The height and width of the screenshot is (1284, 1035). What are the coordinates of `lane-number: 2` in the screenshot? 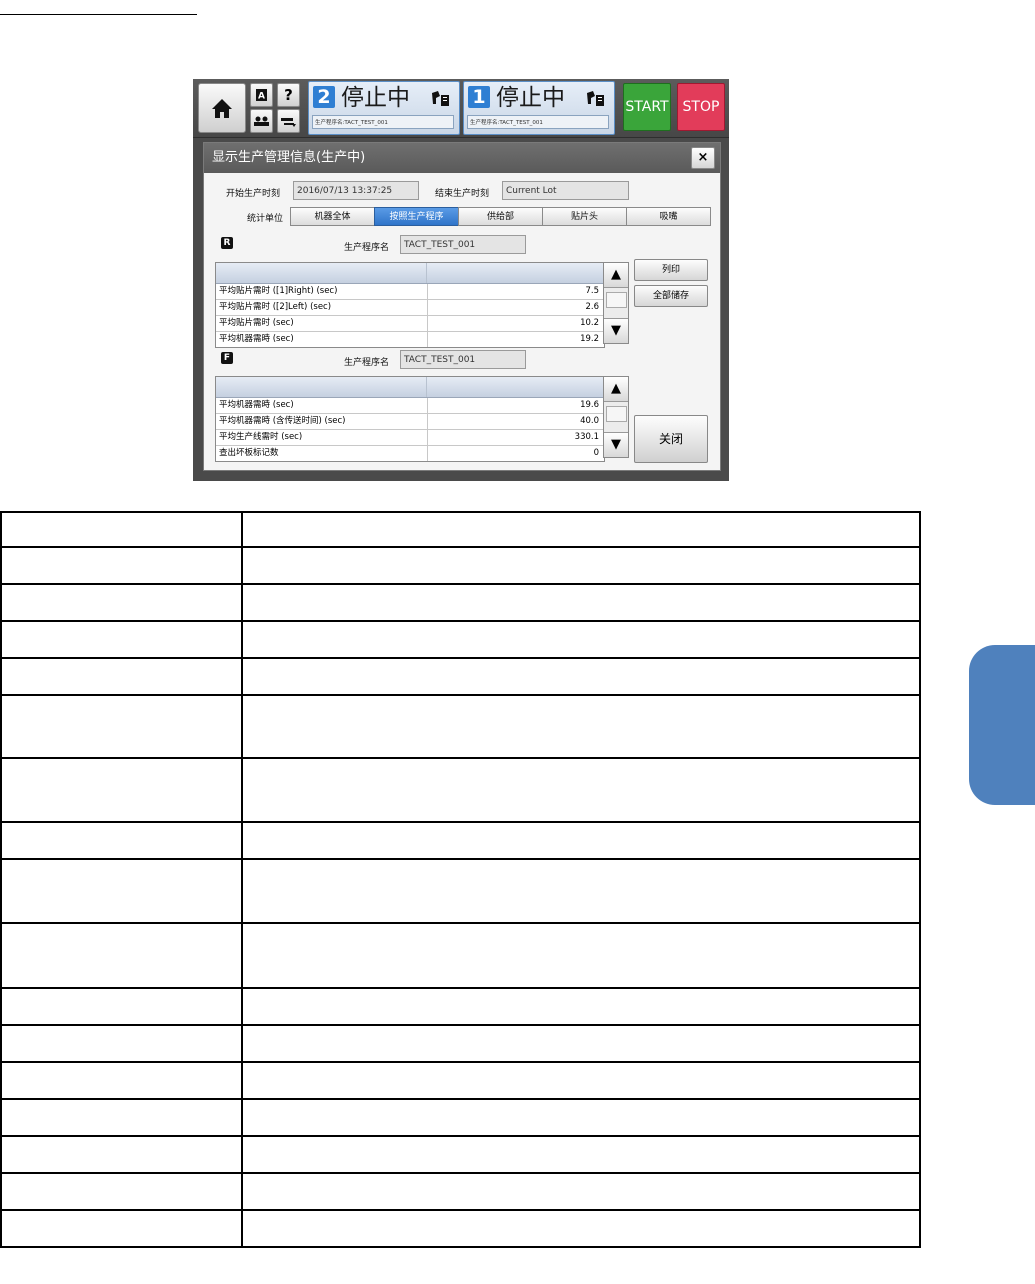 It's located at (324, 97).